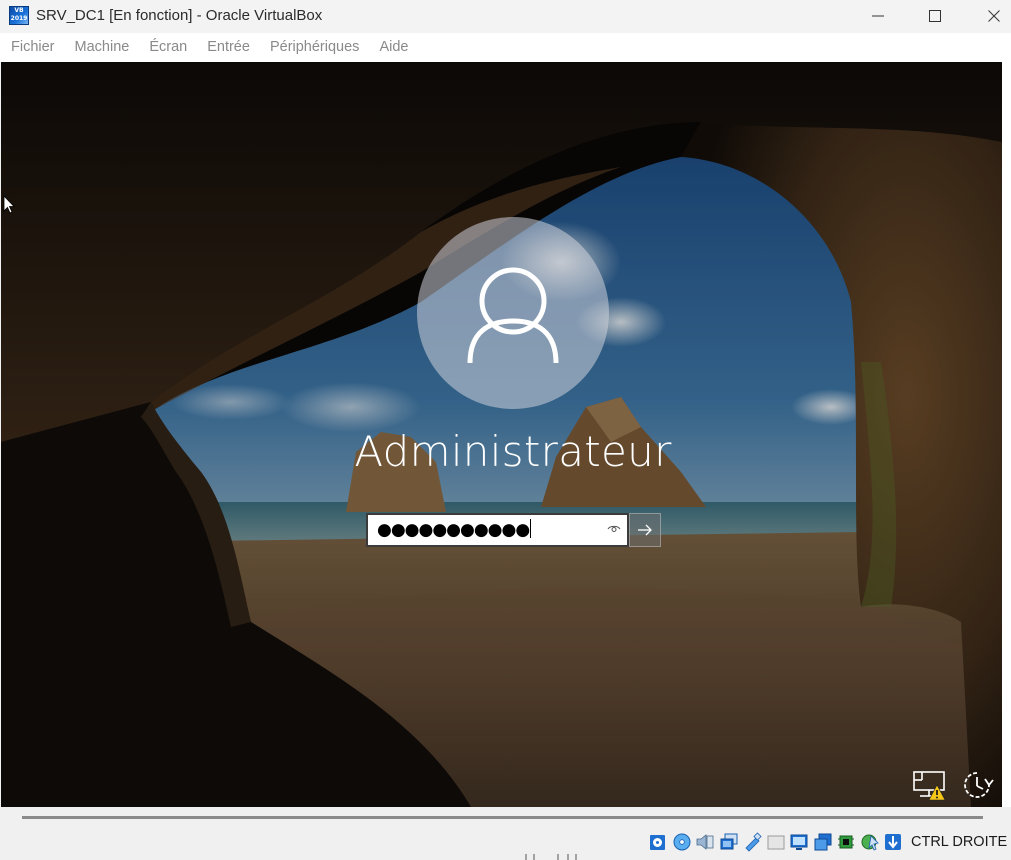 The height and width of the screenshot is (860, 1011). Describe the element at coordinates (1006, 434) in the screenshot. I see `window-edge` at that location.